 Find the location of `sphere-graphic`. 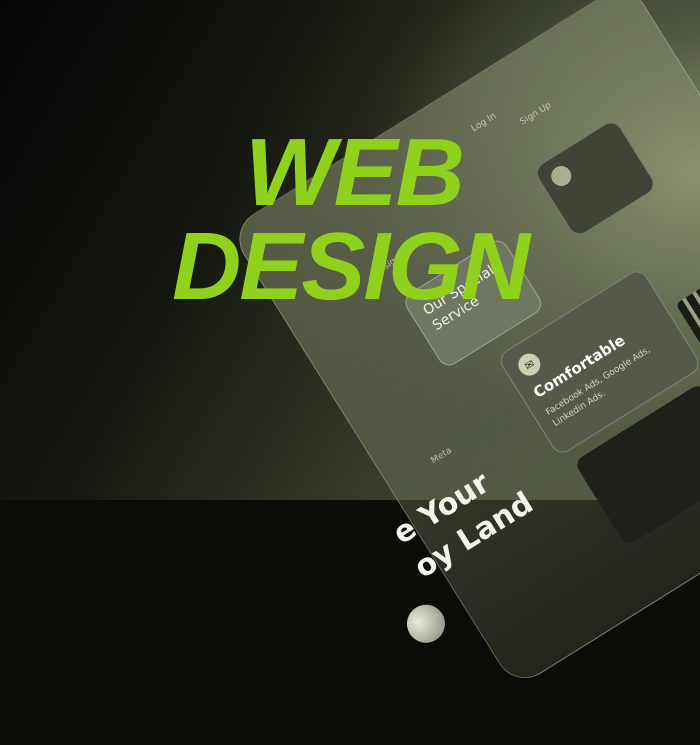

sphere-graphic is located at coordinates (426, 623).